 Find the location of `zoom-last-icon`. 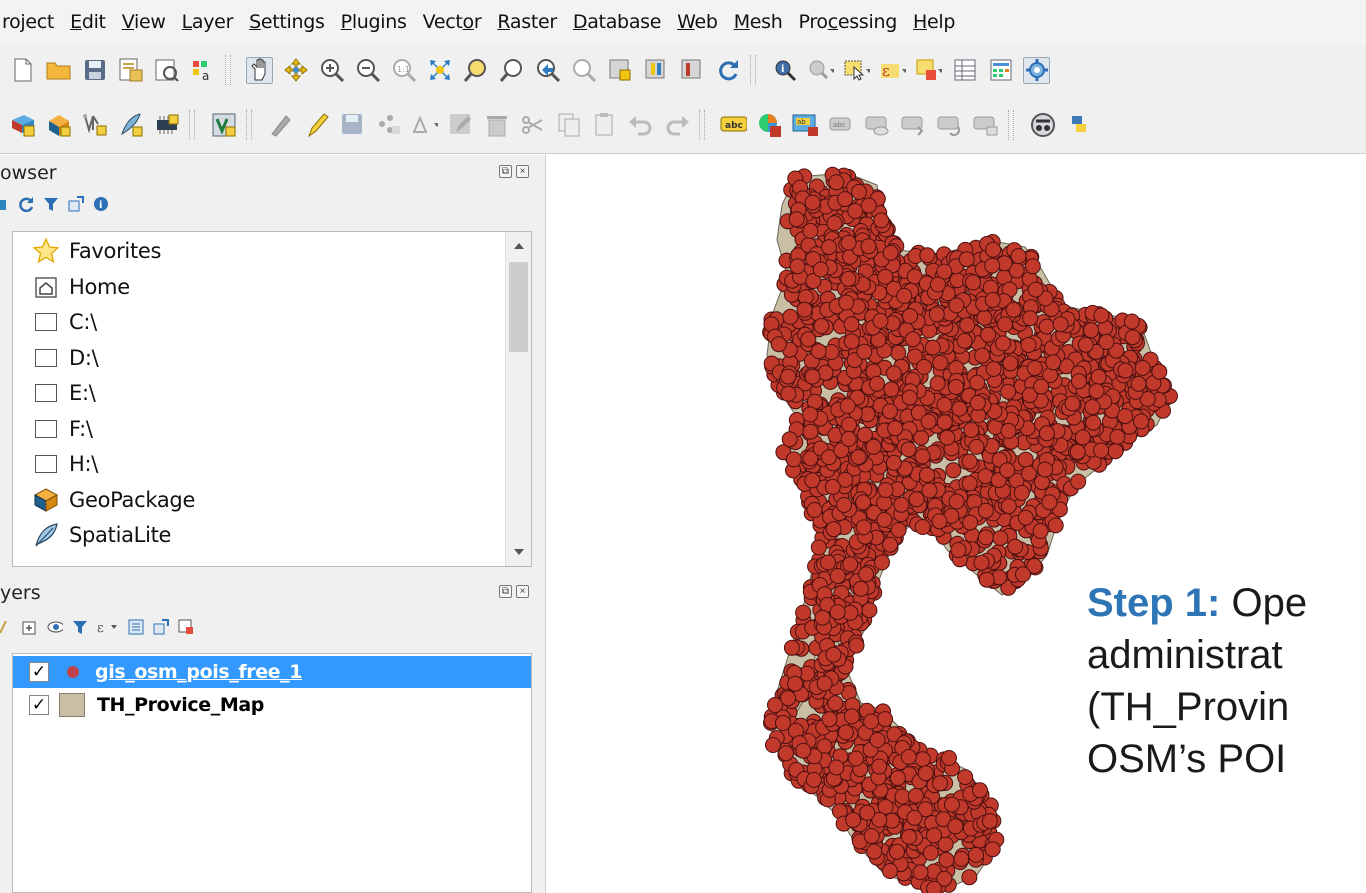

zoom-last-icon is located at coordinates (547, 70).